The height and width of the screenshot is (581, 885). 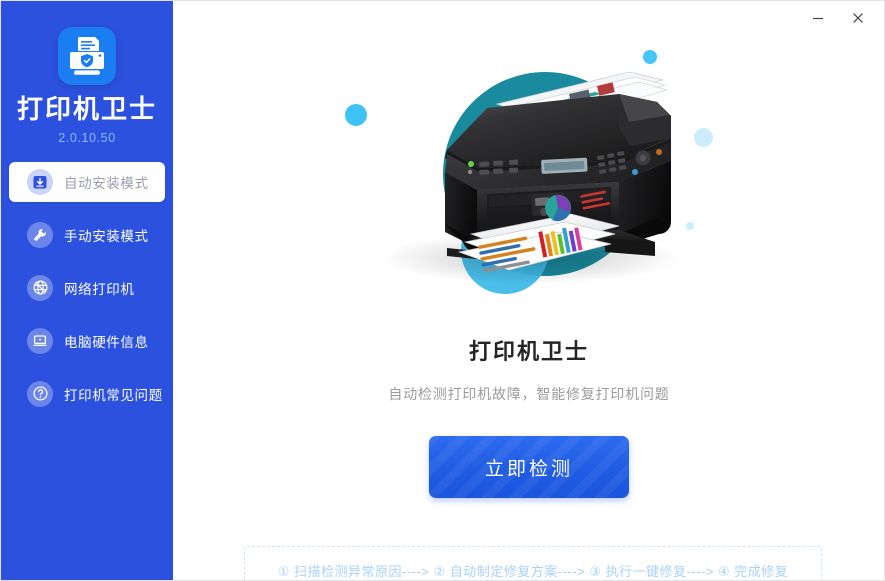 I want to click on app-logo, so click(x=87, y=56).